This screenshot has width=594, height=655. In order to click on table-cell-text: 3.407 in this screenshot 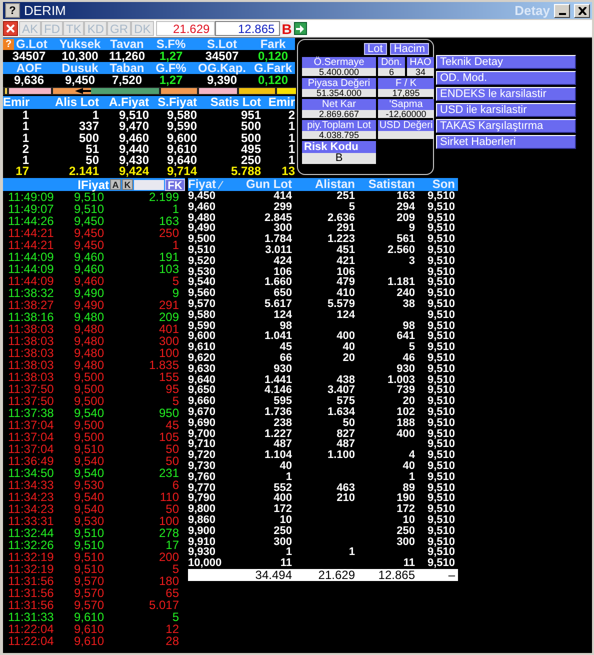, I will do `click(340, 390)`.